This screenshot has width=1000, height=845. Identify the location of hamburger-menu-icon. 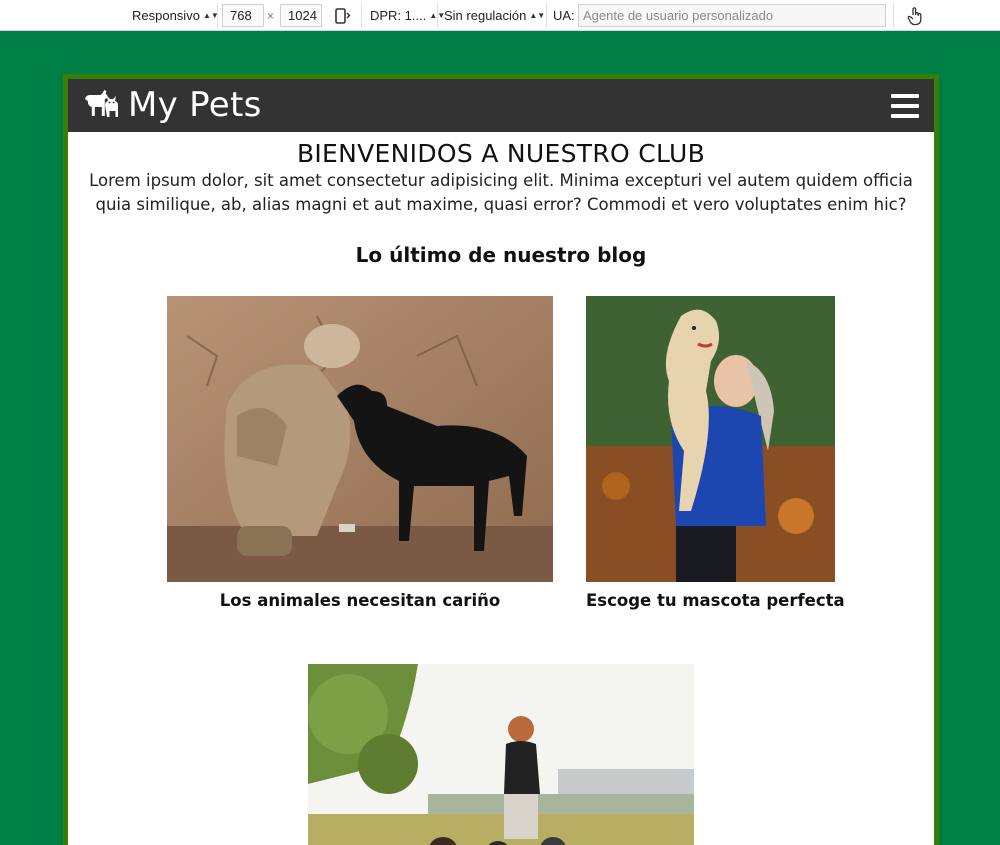
(905, 106).